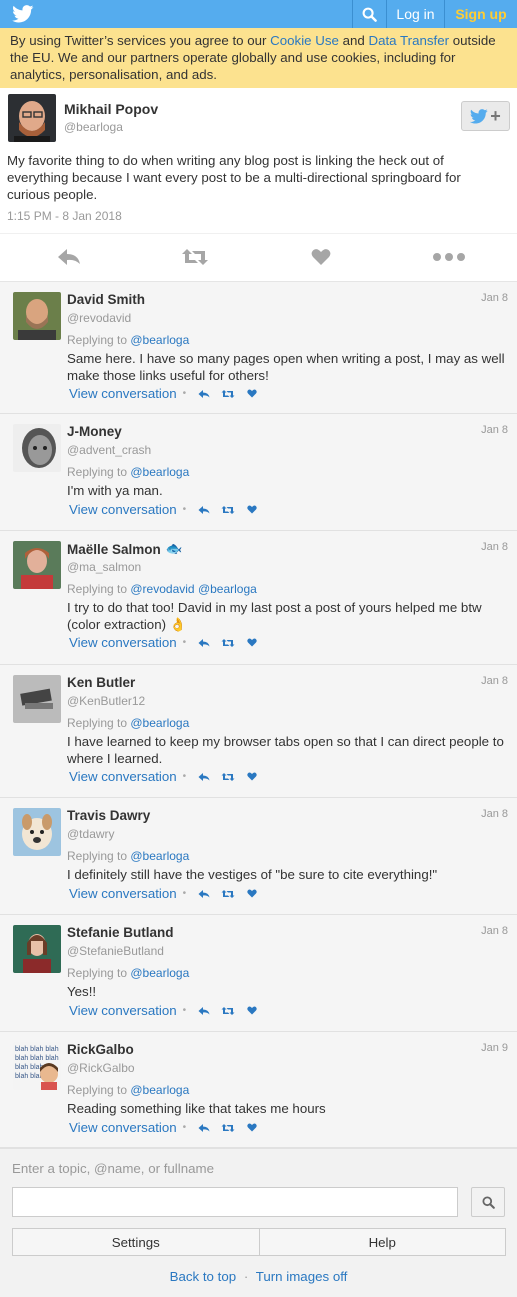 This screenshot has height=1297, width=517. What do you see at coordinates (101, 1068) in the screenshot?
I see `reply-author-handle: @RickGalbo` at bounding box center [101, 1068].